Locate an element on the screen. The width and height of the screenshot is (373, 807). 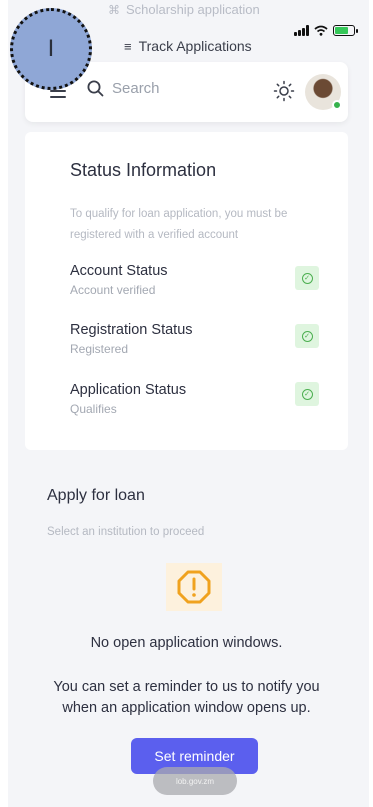
status-row-title: Account Status is located at coordinates (119, 271).